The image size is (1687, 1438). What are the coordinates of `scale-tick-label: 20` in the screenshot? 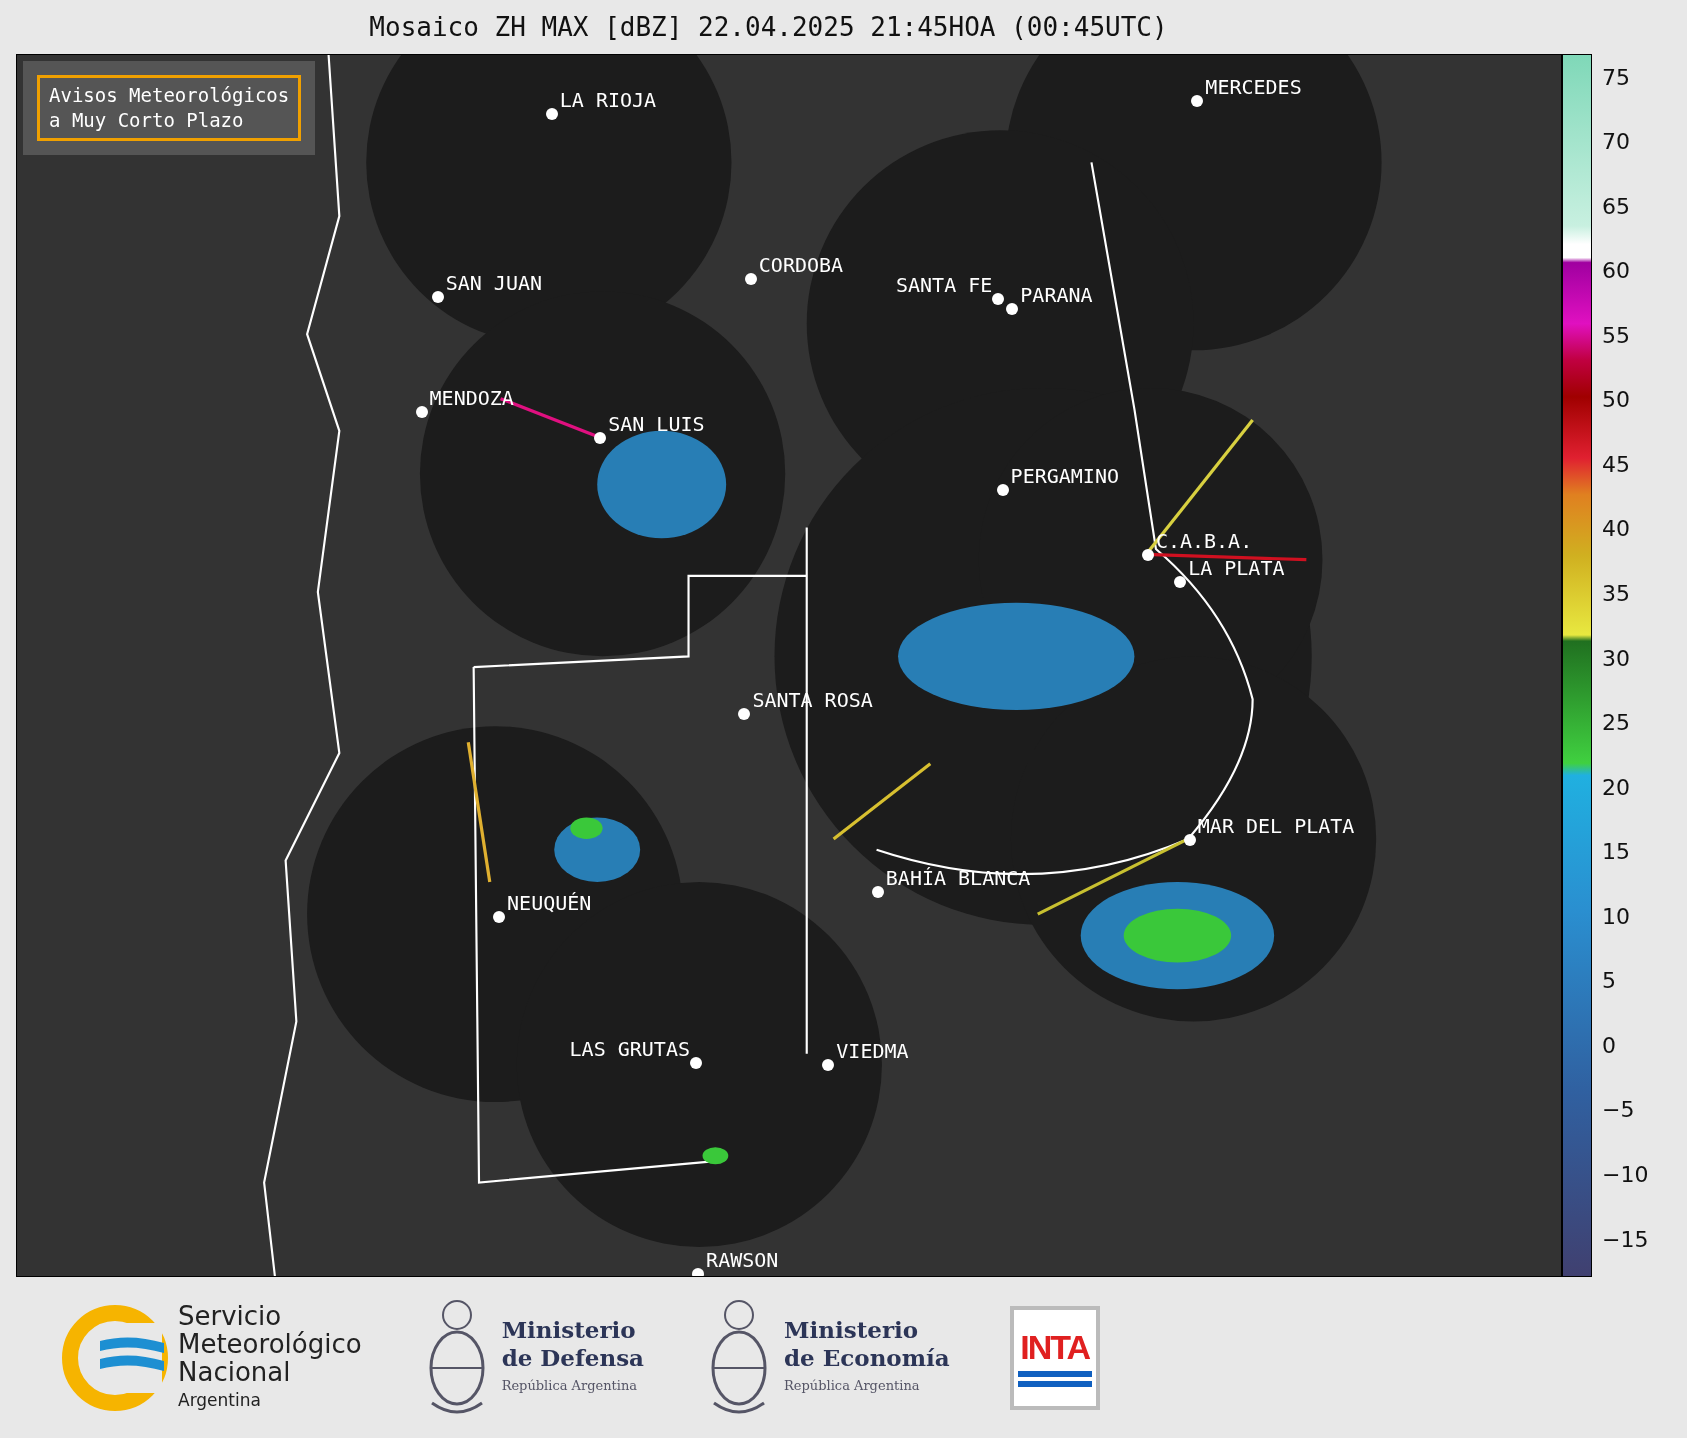 It's located at (1615, 787).